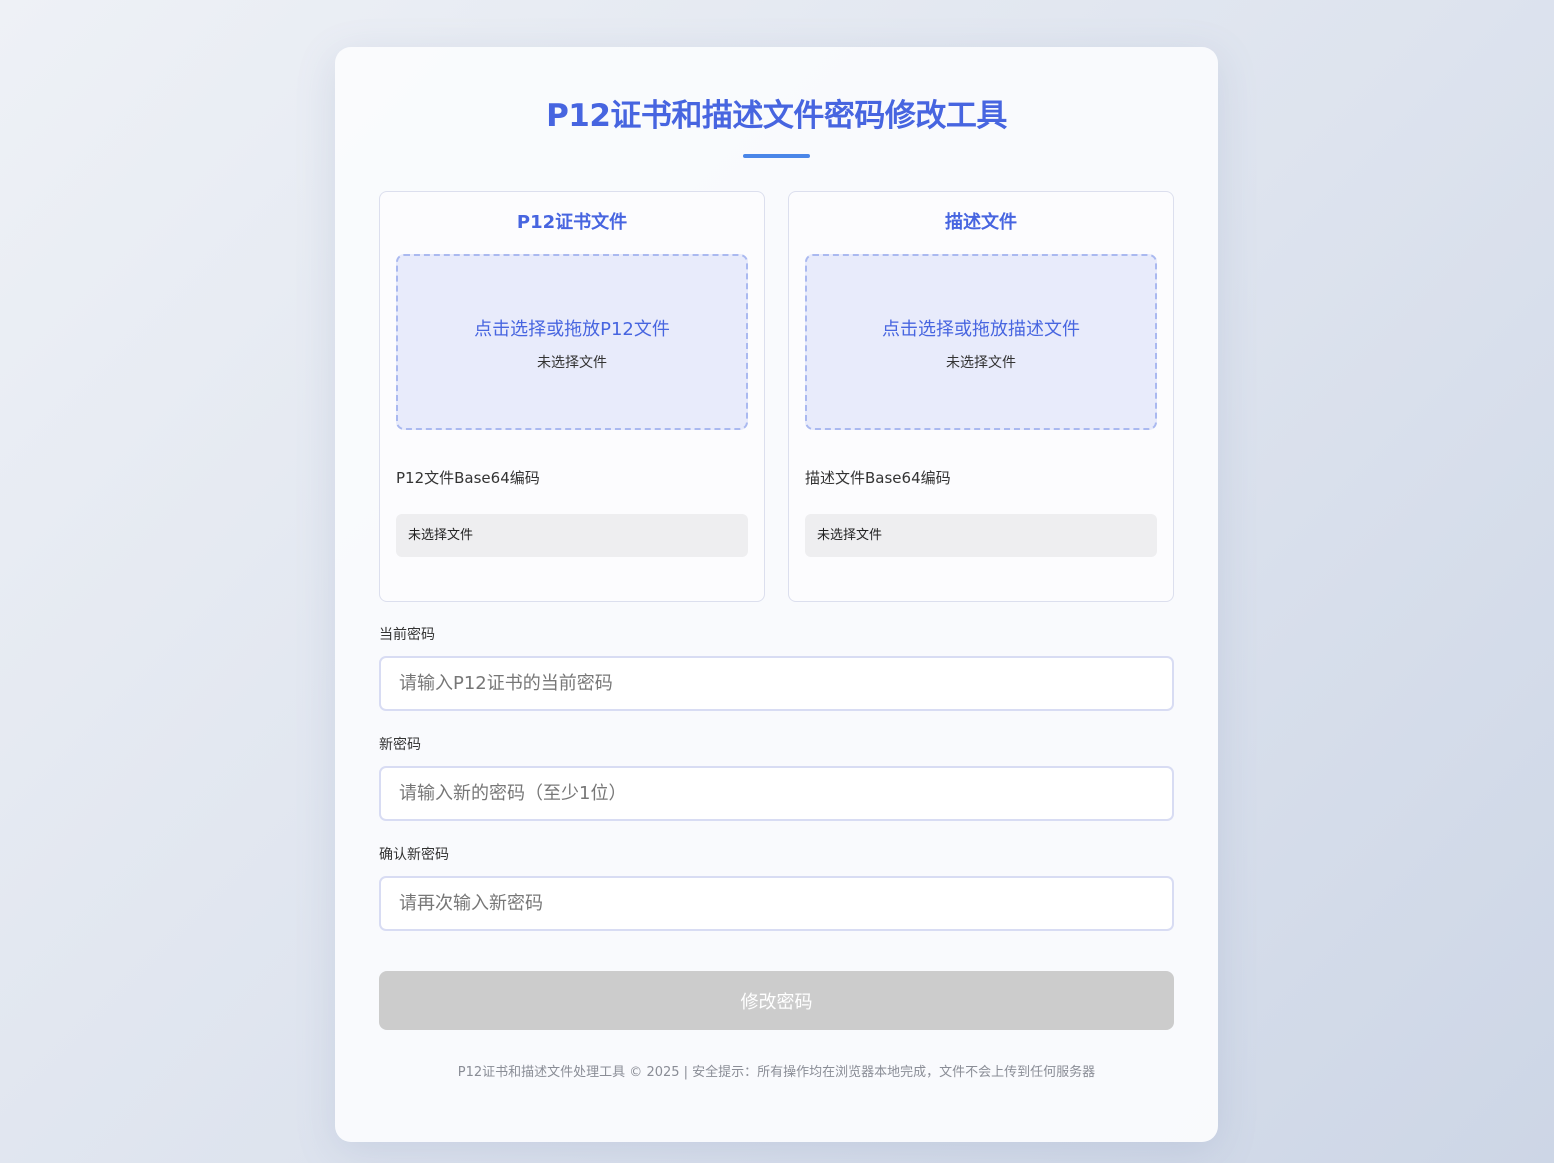 Image resolution: width=1554 pixels, height=1163 pixels. I want to click on page-title: P12证书和描述文件密码修改工具, so click(776, 116).